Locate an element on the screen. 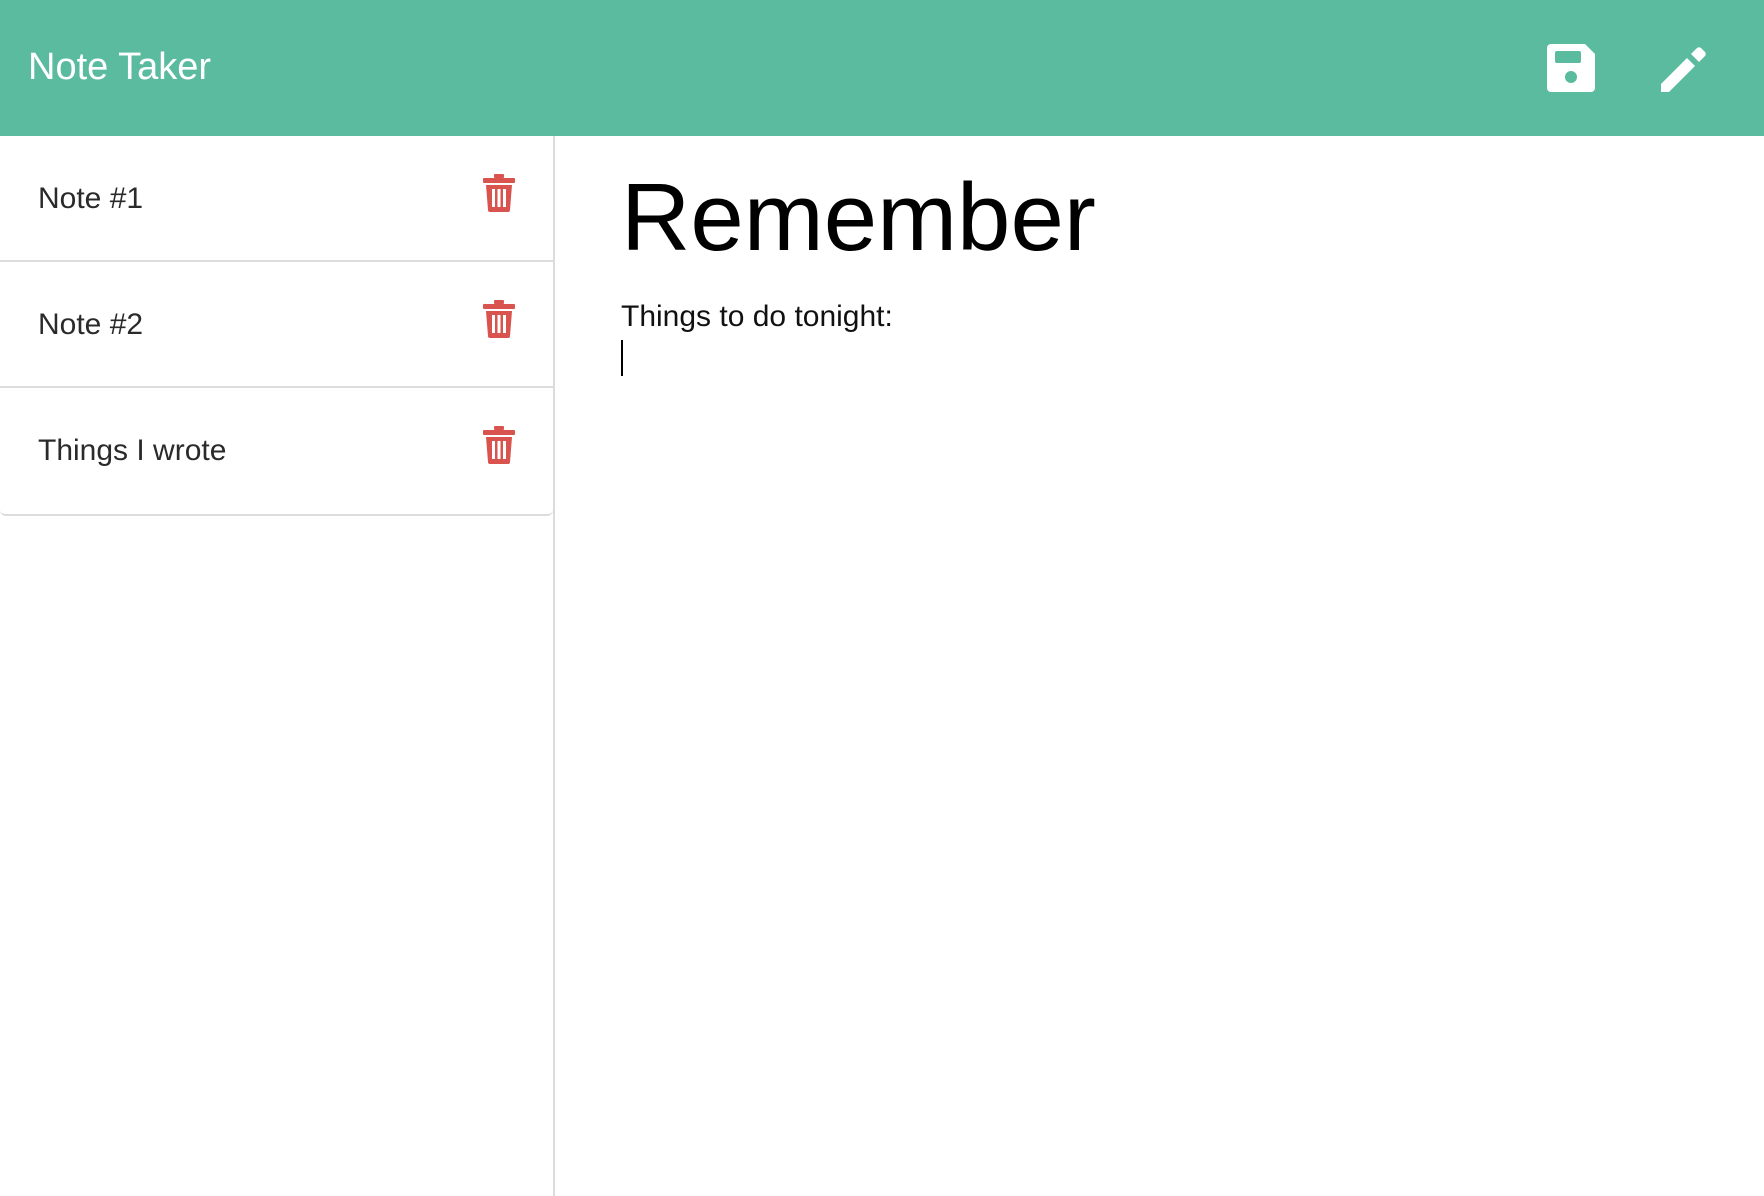  floppy-disk-icon is located at coordinates (1571, 68).